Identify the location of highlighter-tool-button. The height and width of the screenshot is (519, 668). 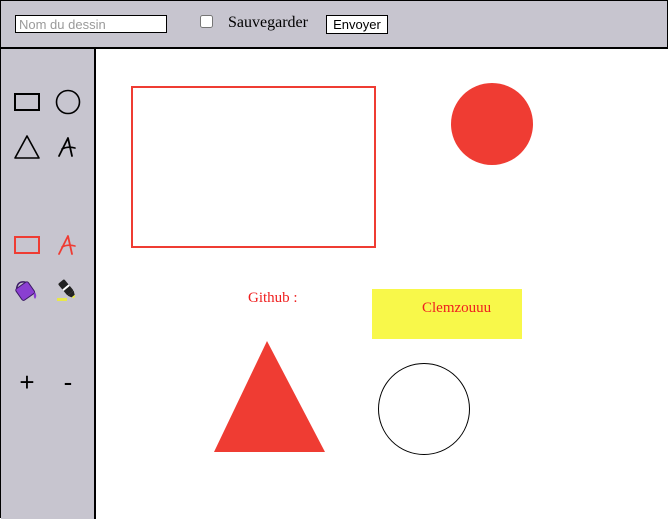
(68, 290).